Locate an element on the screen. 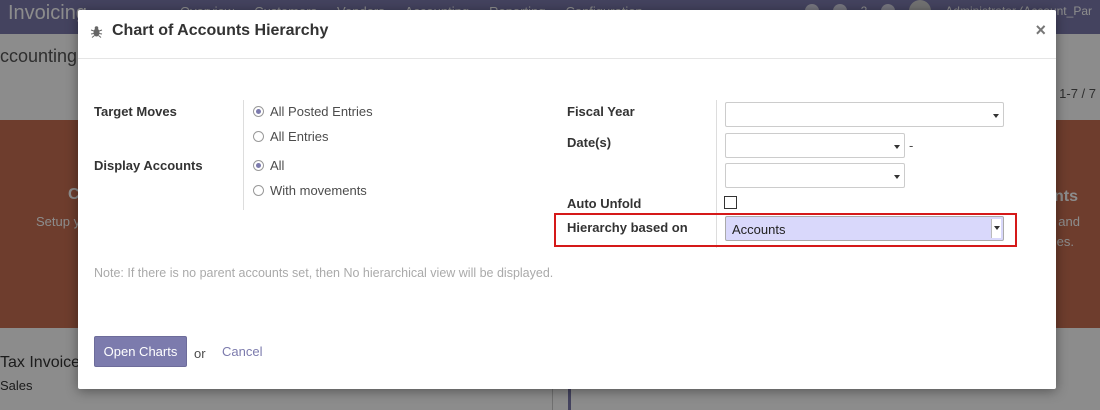 This screenshot has height=410, width=1100. hierarchy-select: Accounts is located at coordinates (864, 228).